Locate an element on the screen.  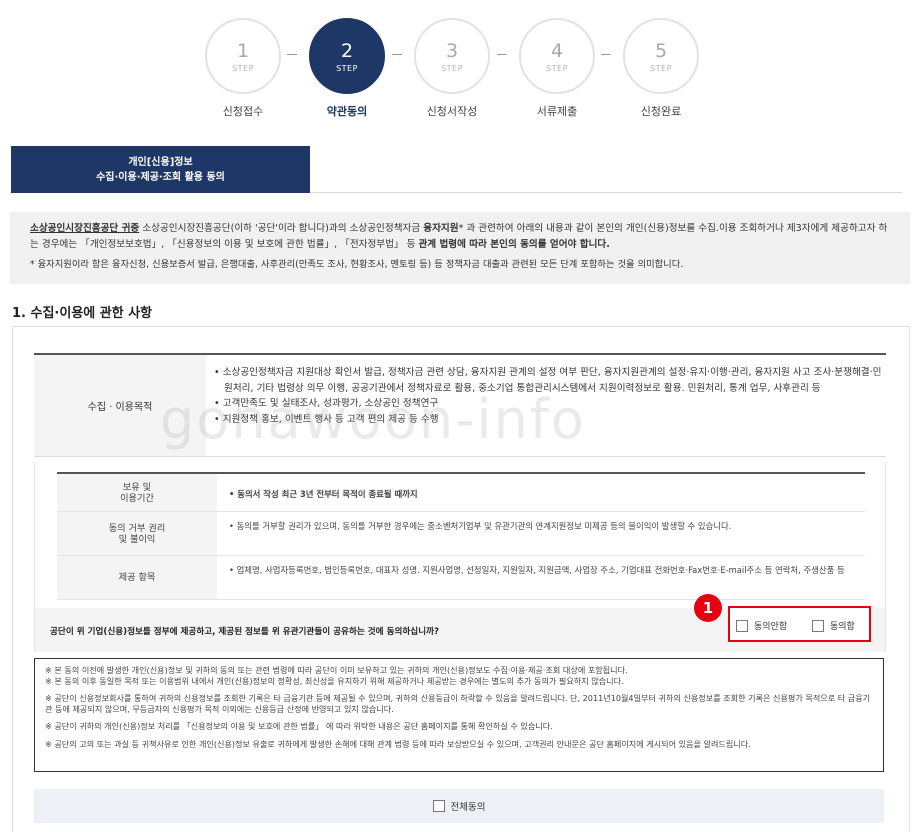
provided-items-header: 제공 항목 is located at coordinates (137, 577).